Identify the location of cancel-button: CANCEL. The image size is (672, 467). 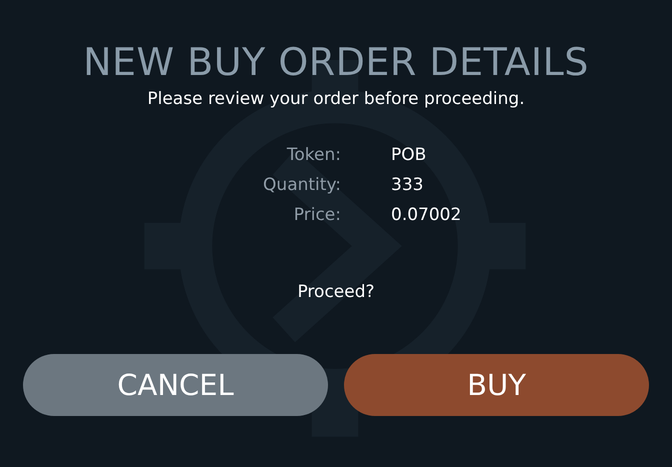
(175, 385).